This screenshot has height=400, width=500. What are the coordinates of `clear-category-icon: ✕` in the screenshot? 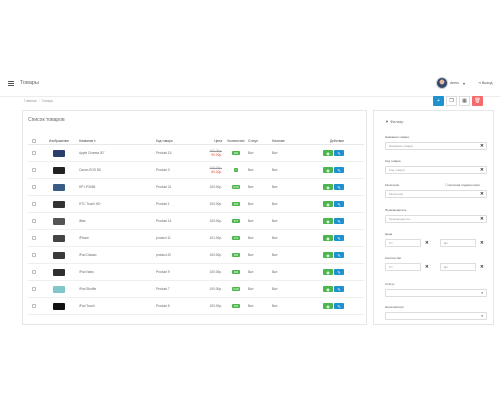 It's located at (482, 194).